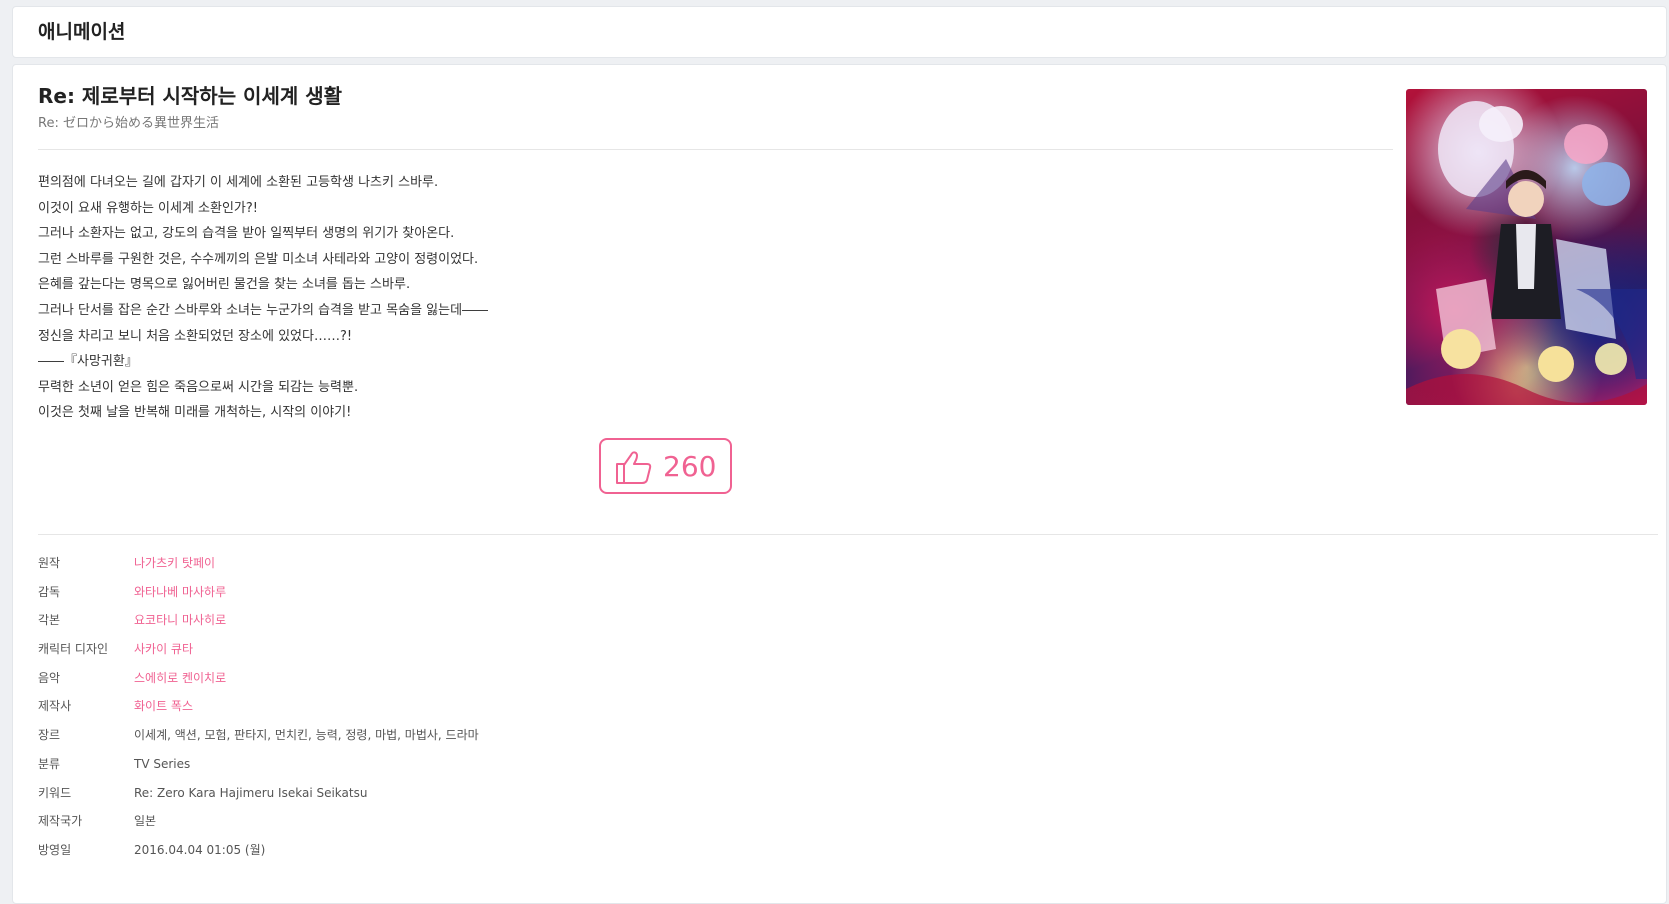 Image resolution: width=1669 pixels, height=904 pixels. What do you see at coordinates (238, 182) in the screenshot?
I see `synopsis-line: 편의점에 다녀오는 길에 갑자기 이 세계에 소환된 고등학생 나츠키 스바루.` at bounding box center [238, 182].